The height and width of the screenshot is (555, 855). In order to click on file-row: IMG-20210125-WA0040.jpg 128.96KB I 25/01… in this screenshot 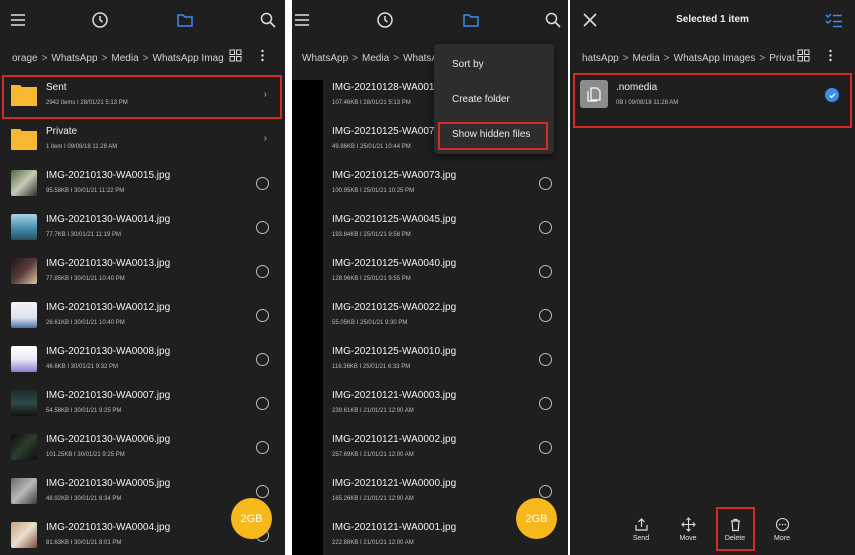, I will do `click(430, 272)`.